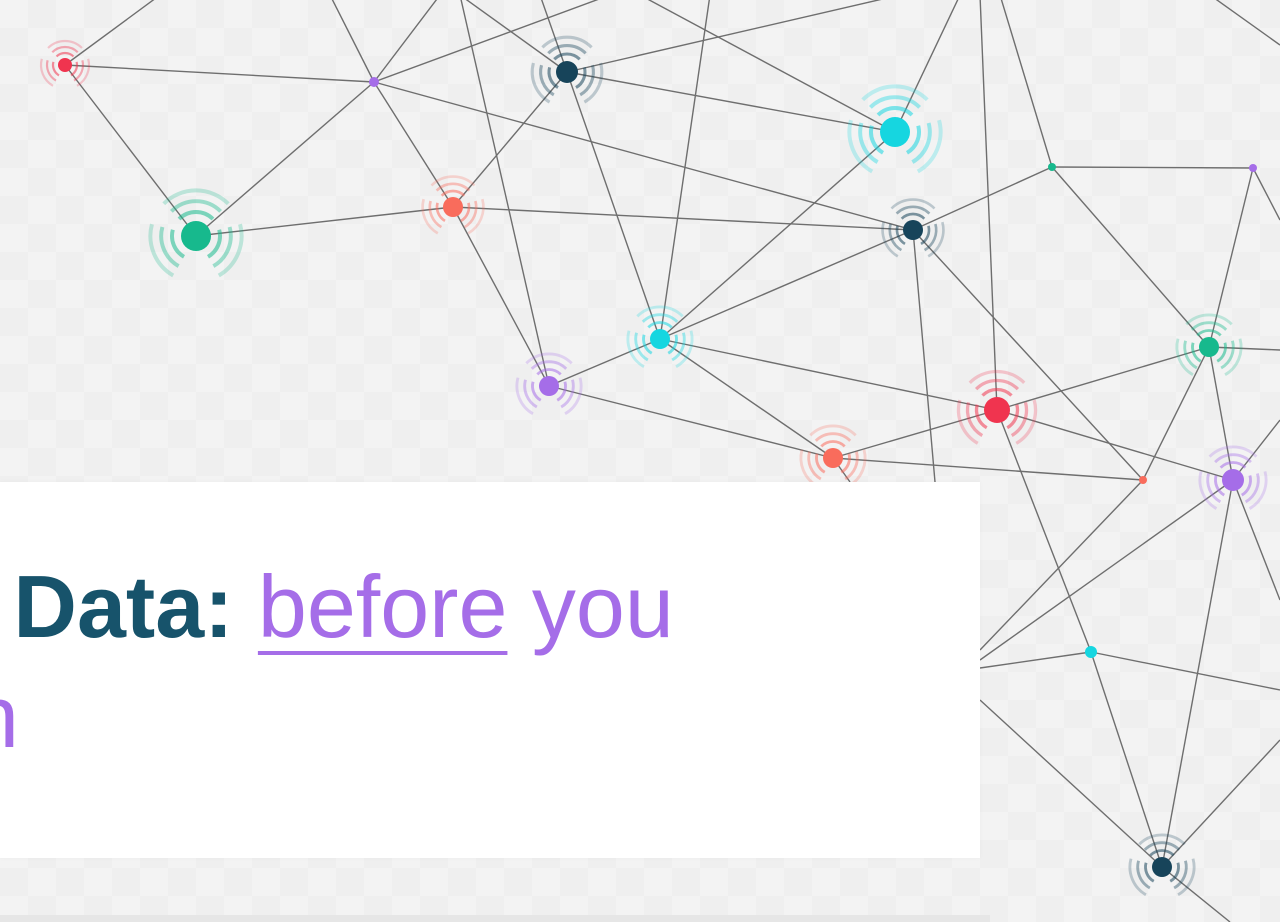 This screenshot has width=1280, height=922. I want to click on title-bold-text: k Data:, so click(117, 606).